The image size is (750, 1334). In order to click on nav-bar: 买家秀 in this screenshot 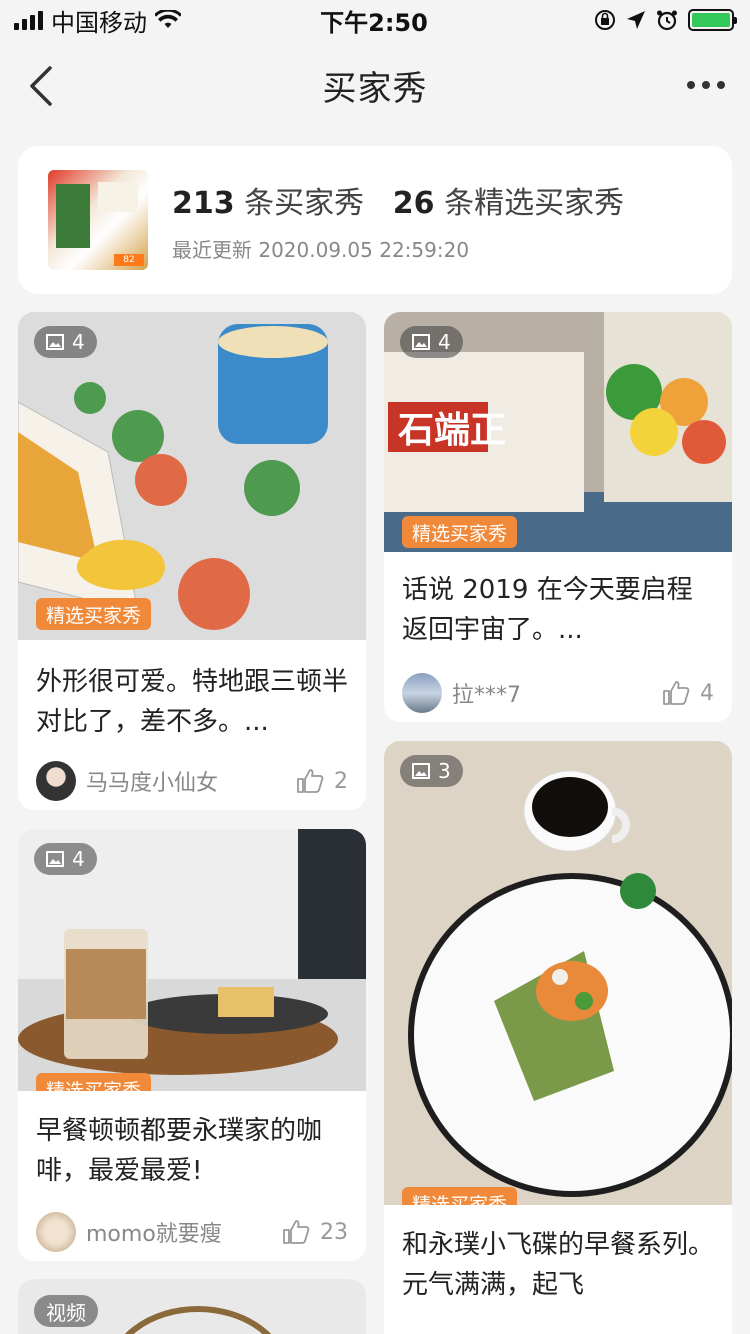, I will do `click(375, 85)`.